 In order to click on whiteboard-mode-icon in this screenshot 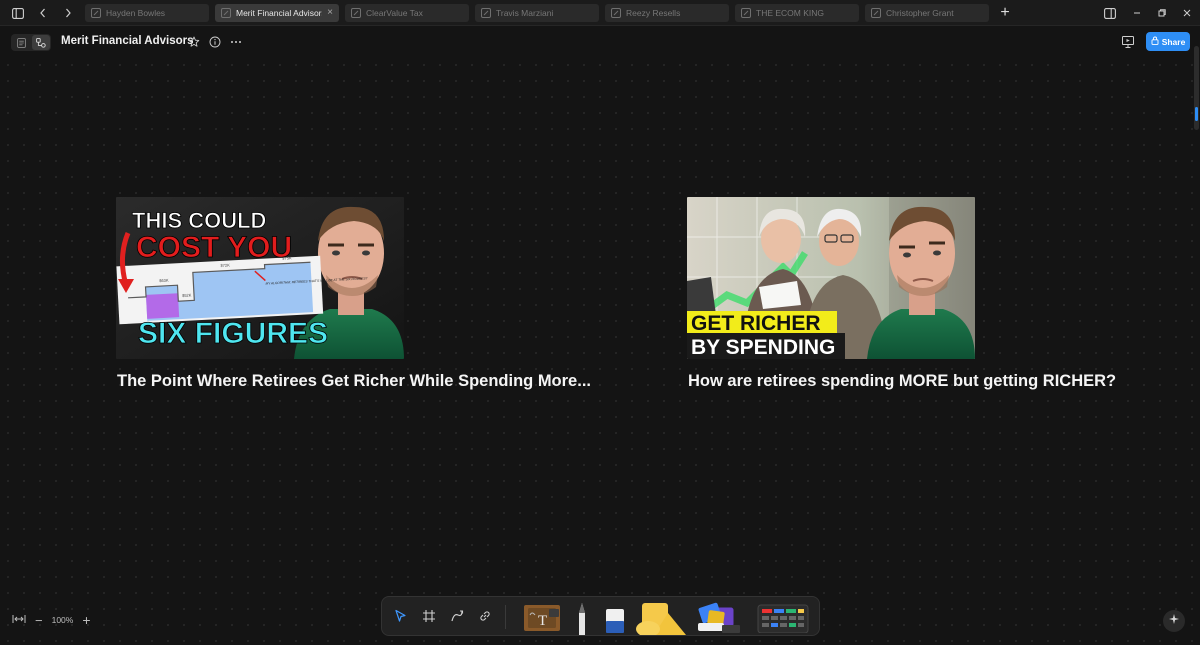, I will do `click(41, 42)`.